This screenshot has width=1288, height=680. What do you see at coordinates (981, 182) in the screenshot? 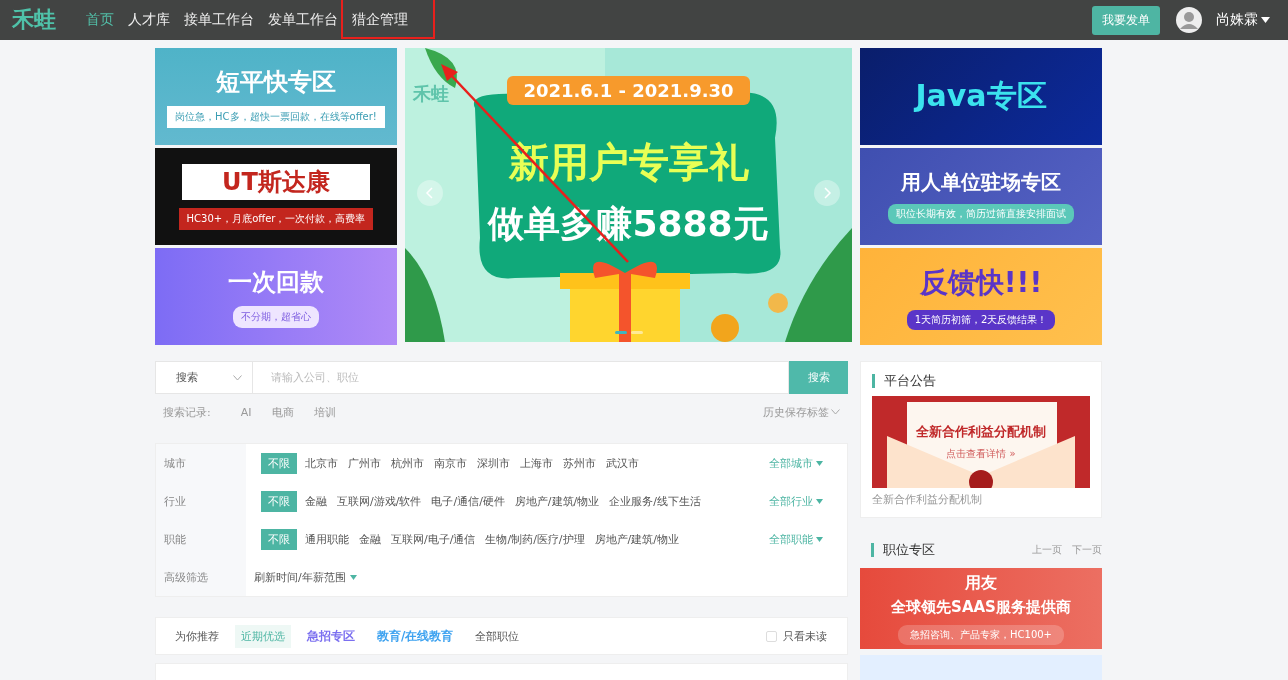
I see `banner-title: 用人单位驻场专区` at bounding box center [981, 182].